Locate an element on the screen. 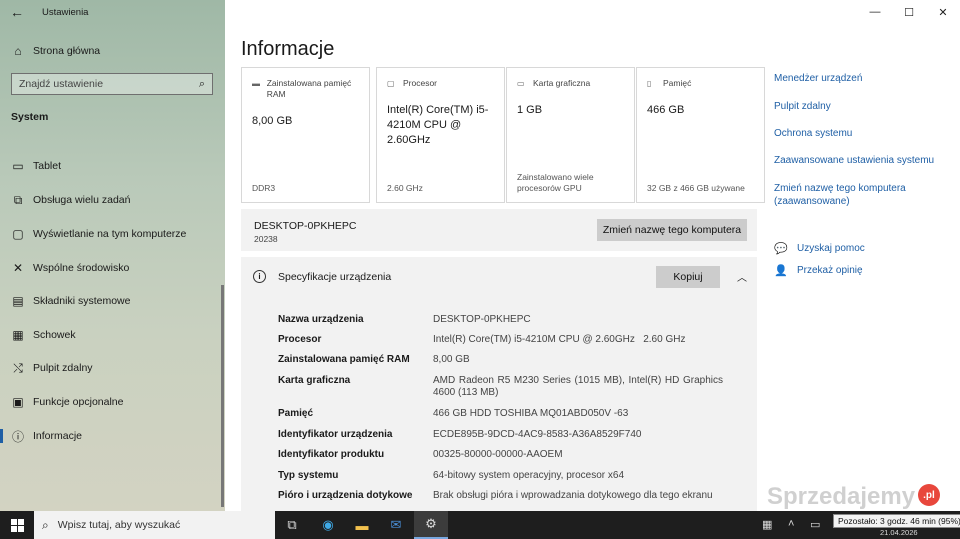 The height and width of the screenshot is (539, 960). feedback-link: 👤 Przekaż opinię is located at coordinates (818, 270).